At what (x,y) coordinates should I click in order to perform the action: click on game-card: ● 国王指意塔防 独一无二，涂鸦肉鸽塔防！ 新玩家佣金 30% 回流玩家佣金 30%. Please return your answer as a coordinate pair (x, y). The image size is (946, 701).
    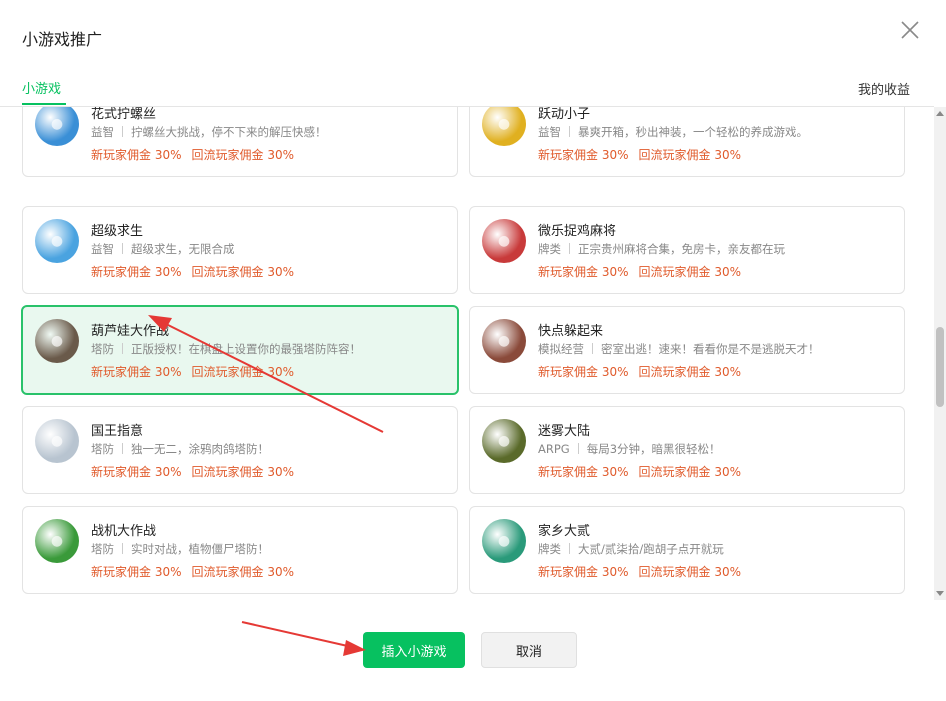
    Looking at the image, I should click on (240, 450).